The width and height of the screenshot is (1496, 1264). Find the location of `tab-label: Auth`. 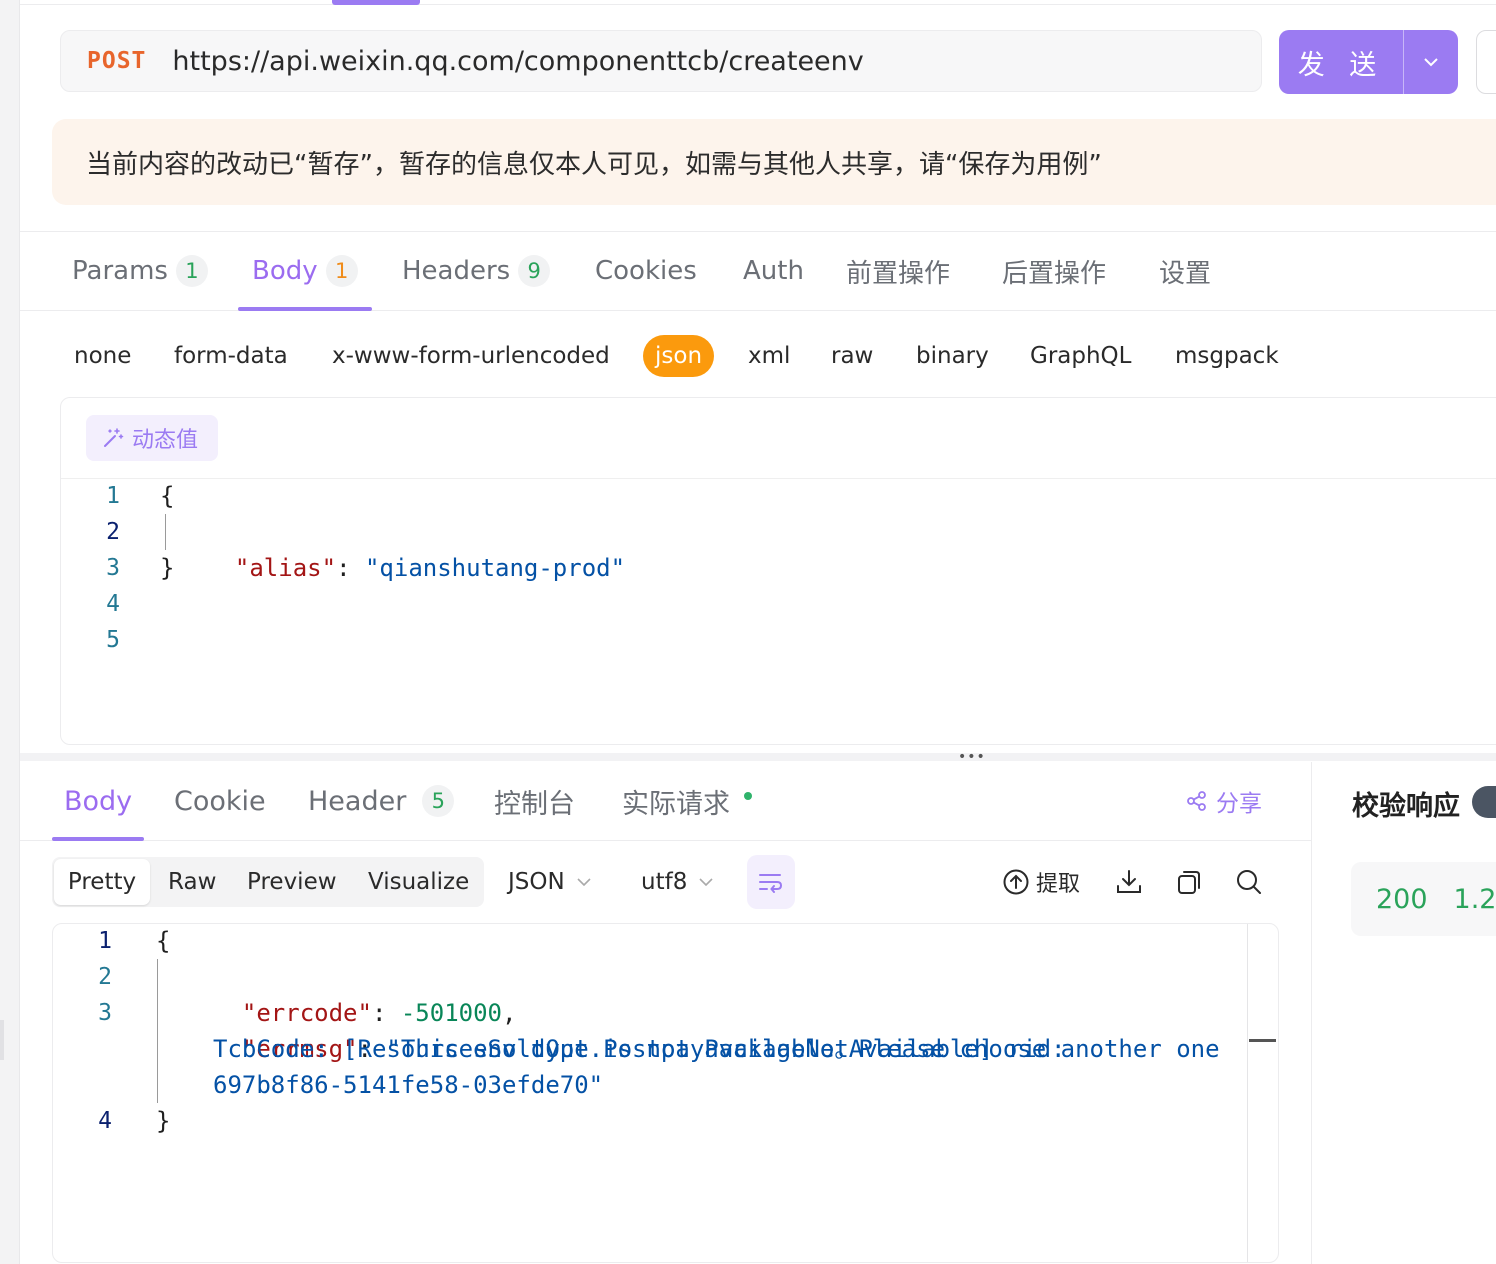

tab-label: Auth is located at coordinates (773, 271).